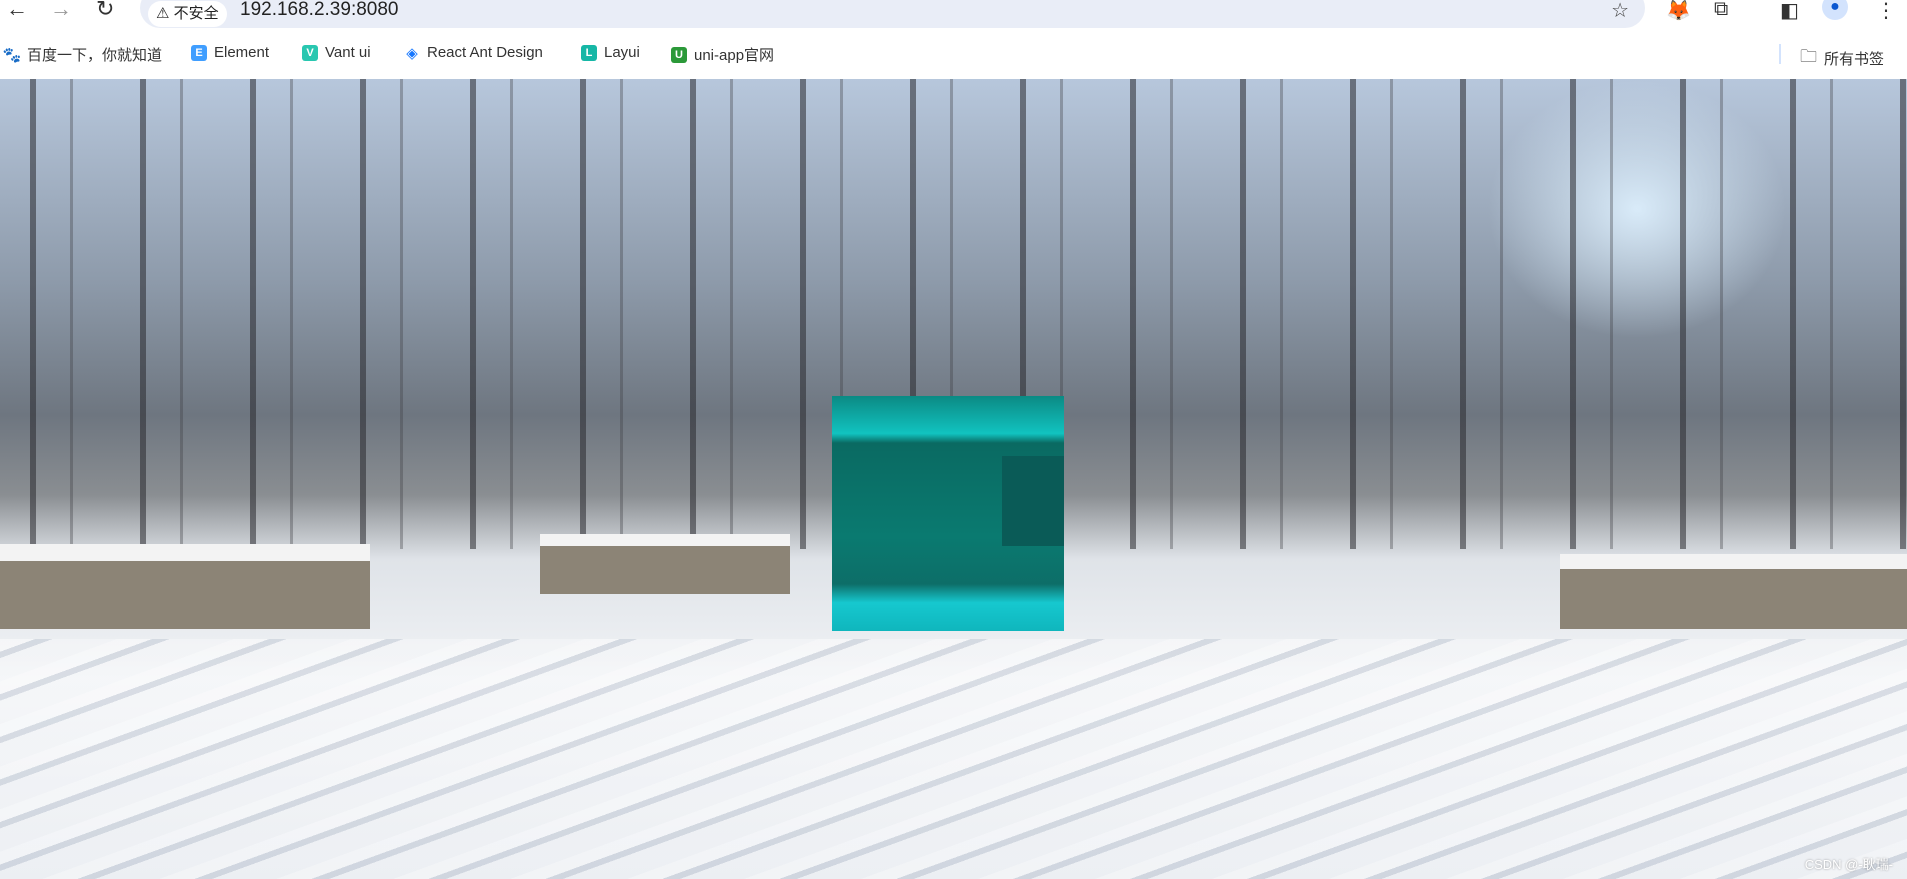 Image resolution: width=1907 pixels, height=879 pixels. What do you see at coordinates (1789, 11) in the screenshot?
I see `side-panel-icon: ◧` at bounding box center [1789, 11].